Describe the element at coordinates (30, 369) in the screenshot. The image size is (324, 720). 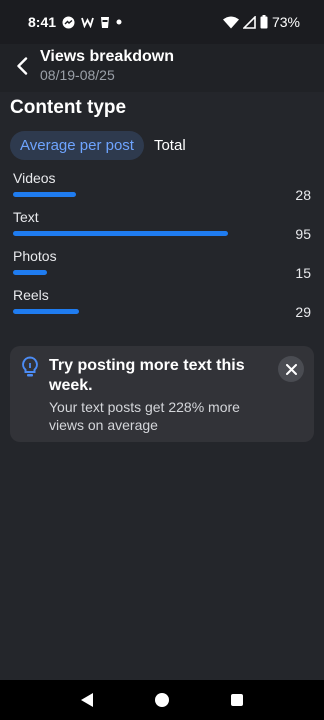
I see `lightbulb-icon` at that location.